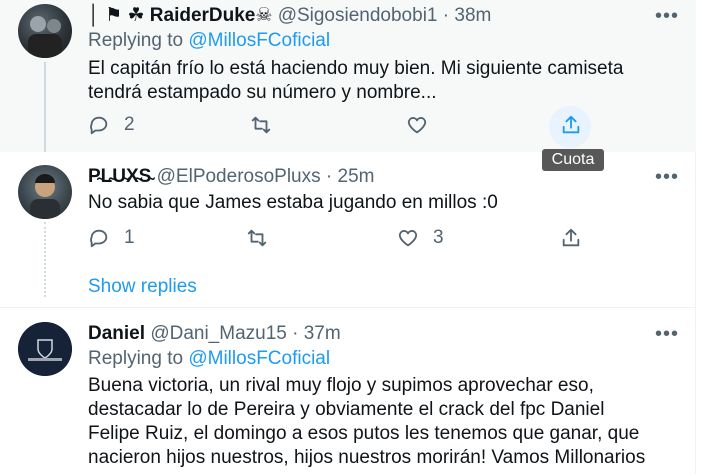 The width and height of the screenshot is (712, 475). Describe the element at coordinates (111, 238) in the screenshot. I see `reply-button: 1` at that location.